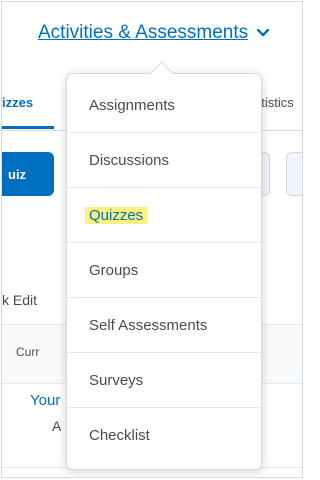  What do you see at coordinates (19, 300) in the screenshot?
I see `bulk-edit-link: k Edit` at bounding box center [19, 300].